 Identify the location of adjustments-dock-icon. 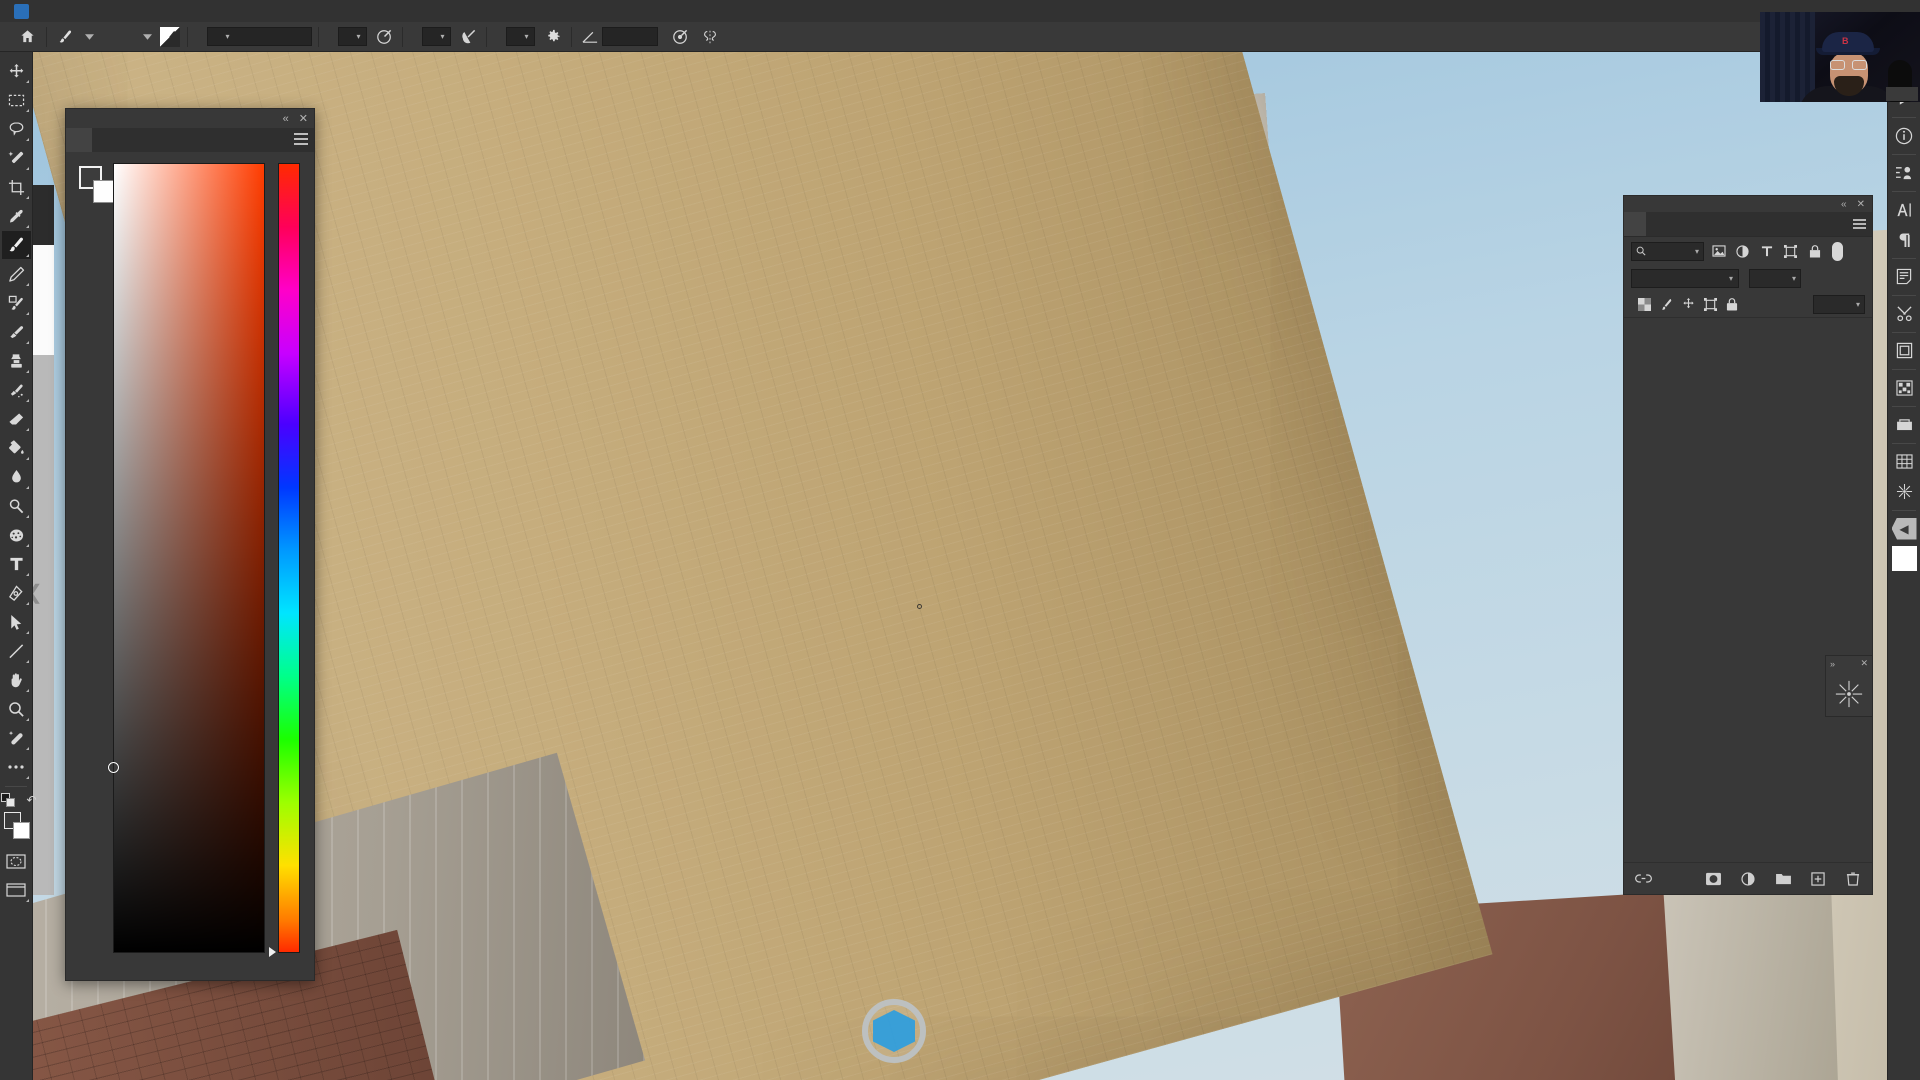
(1904, 172).